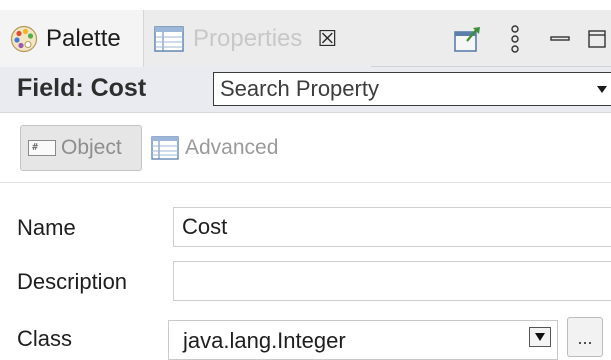  I want to click on description-field, so click(392, 281).